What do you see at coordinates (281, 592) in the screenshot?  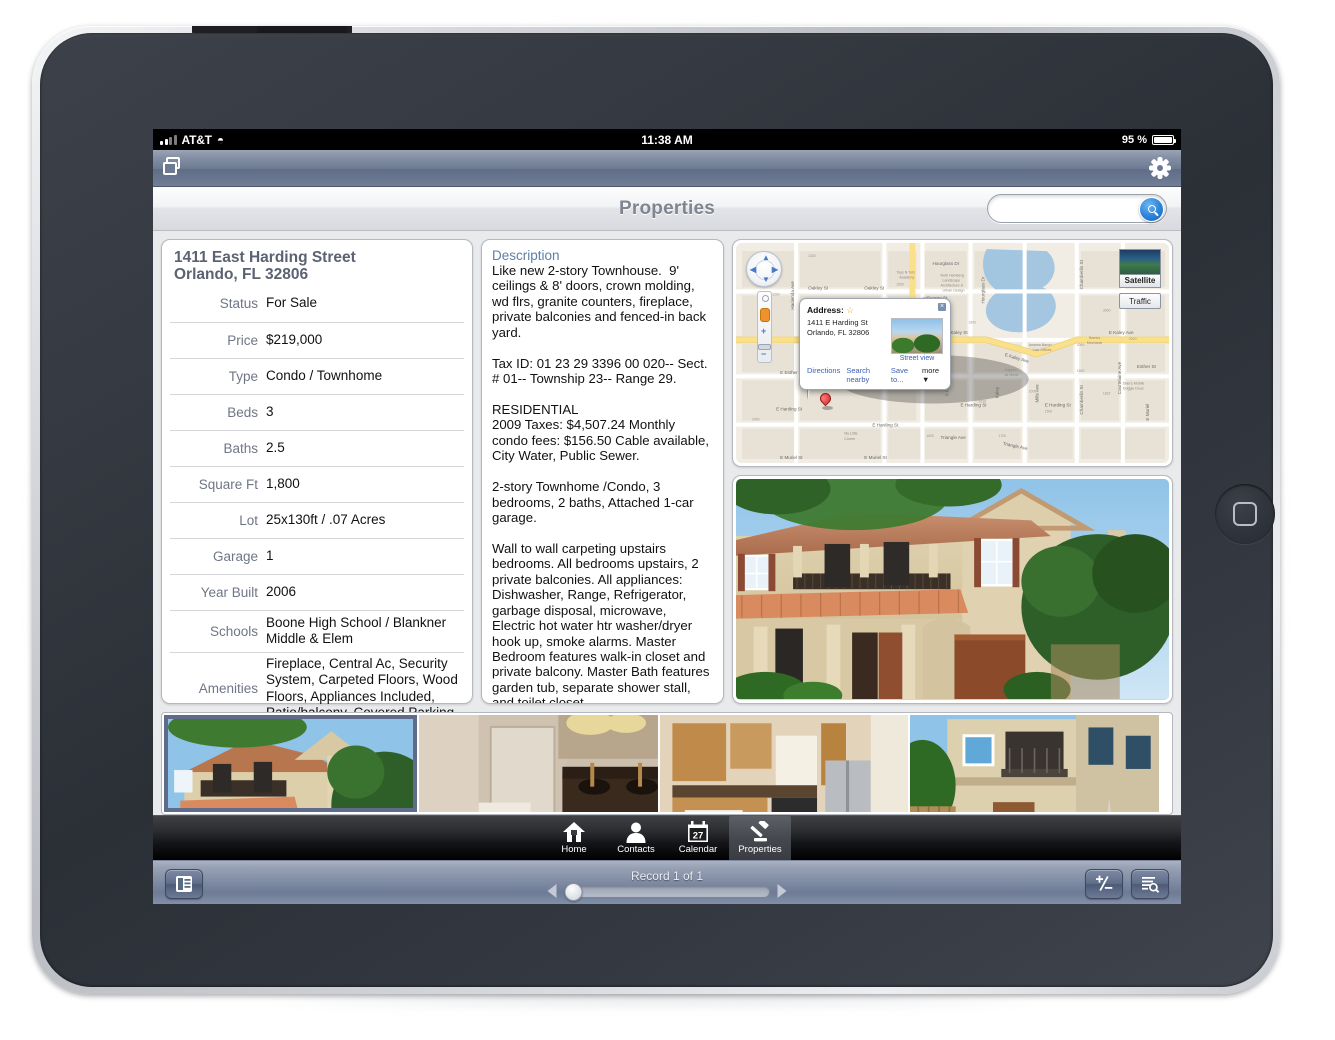 I see `detail-value: 2006` at bounding box center [281, 592].